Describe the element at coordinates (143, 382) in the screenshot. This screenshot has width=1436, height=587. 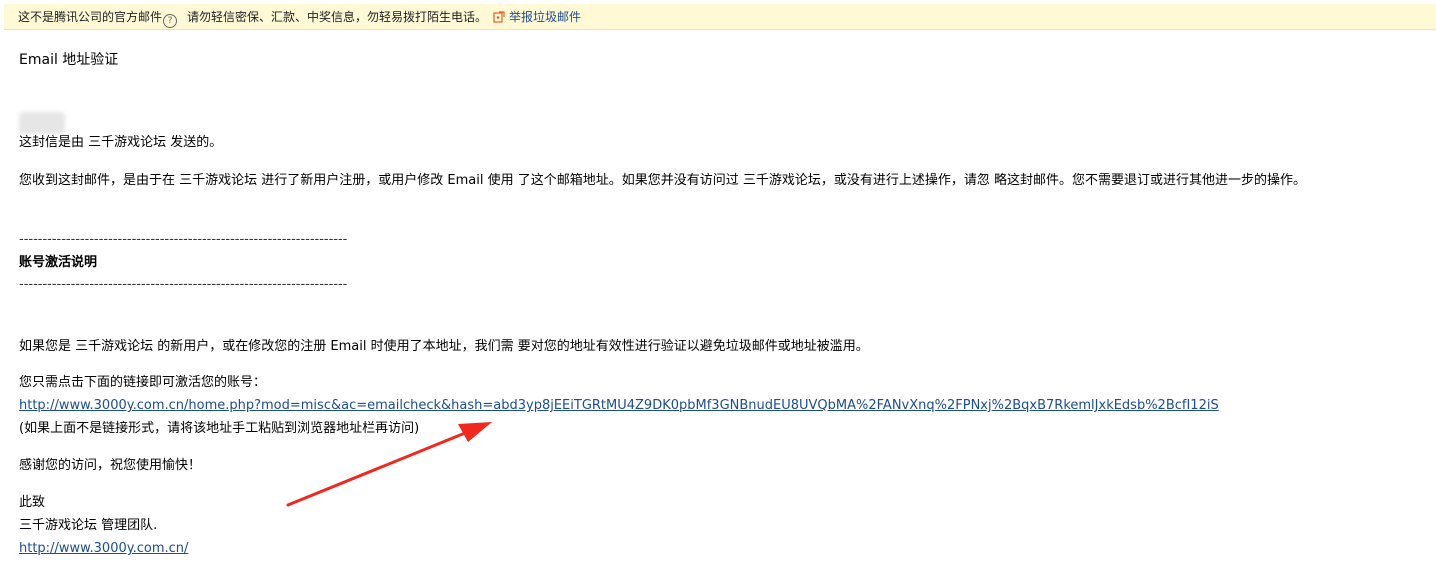
I see `click-instruction: 您只需点击下面的链接即可激活您的账号：` at that location.